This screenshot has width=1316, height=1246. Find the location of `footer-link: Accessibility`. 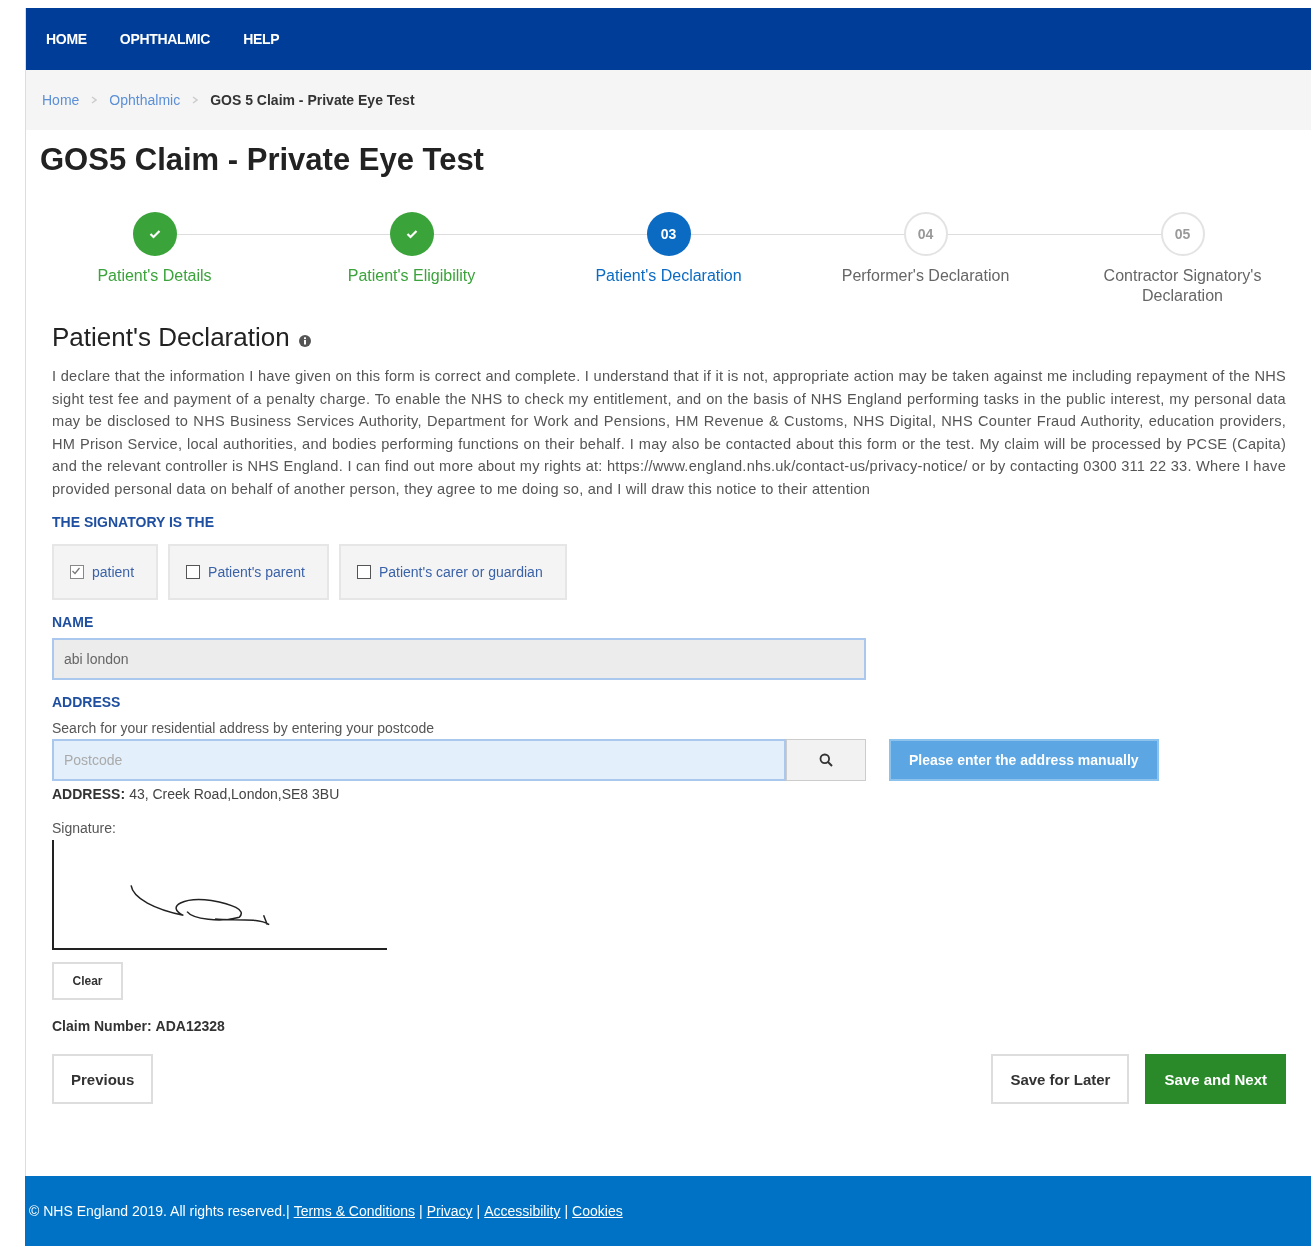

footer-link: Accessibility is located at coordinates (522, 1211).